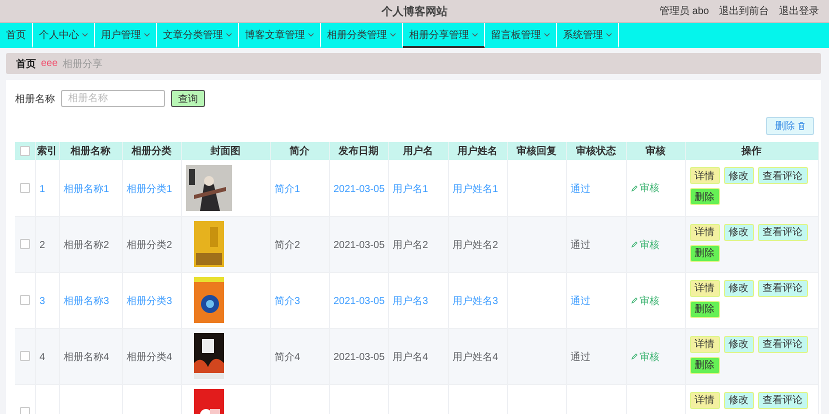 The width and height of the screenshot is (829, 414). Describe the element at coordinates (90, 151) in the screenshot. I see `column-header: 相册名称` at that location.